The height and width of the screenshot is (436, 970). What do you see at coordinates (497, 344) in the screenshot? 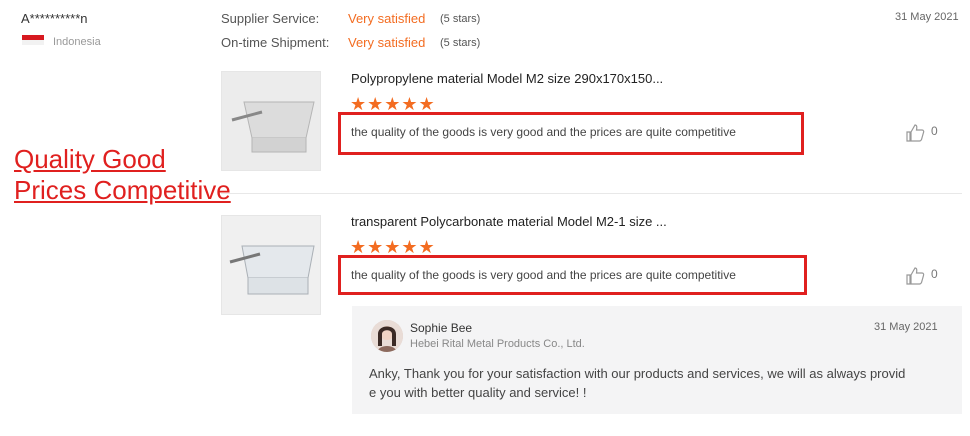
I see `reply-company: Hebei Rital Metal Products Co., Ltd.` at bounding box center [497, 344].